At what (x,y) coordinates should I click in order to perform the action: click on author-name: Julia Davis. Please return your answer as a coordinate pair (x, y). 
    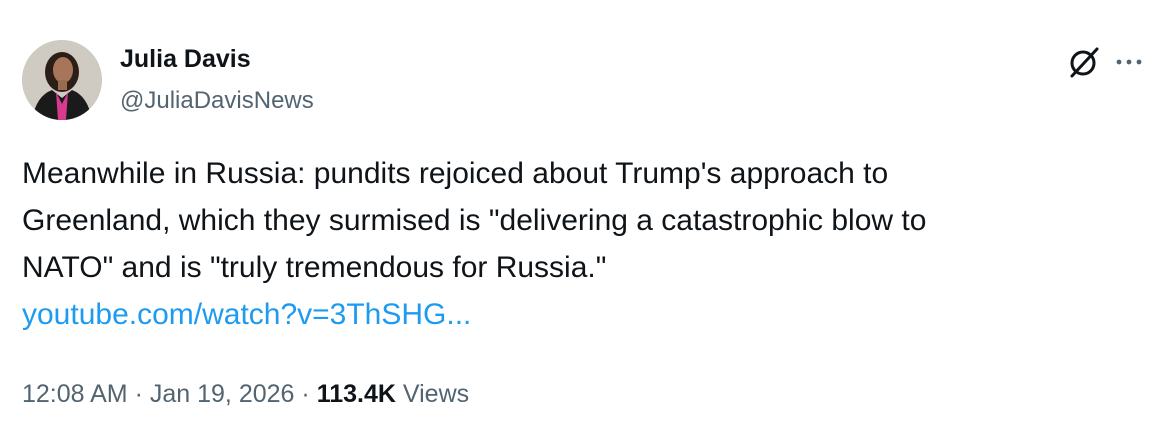
    Looking at the image, I should click on (185, 59).